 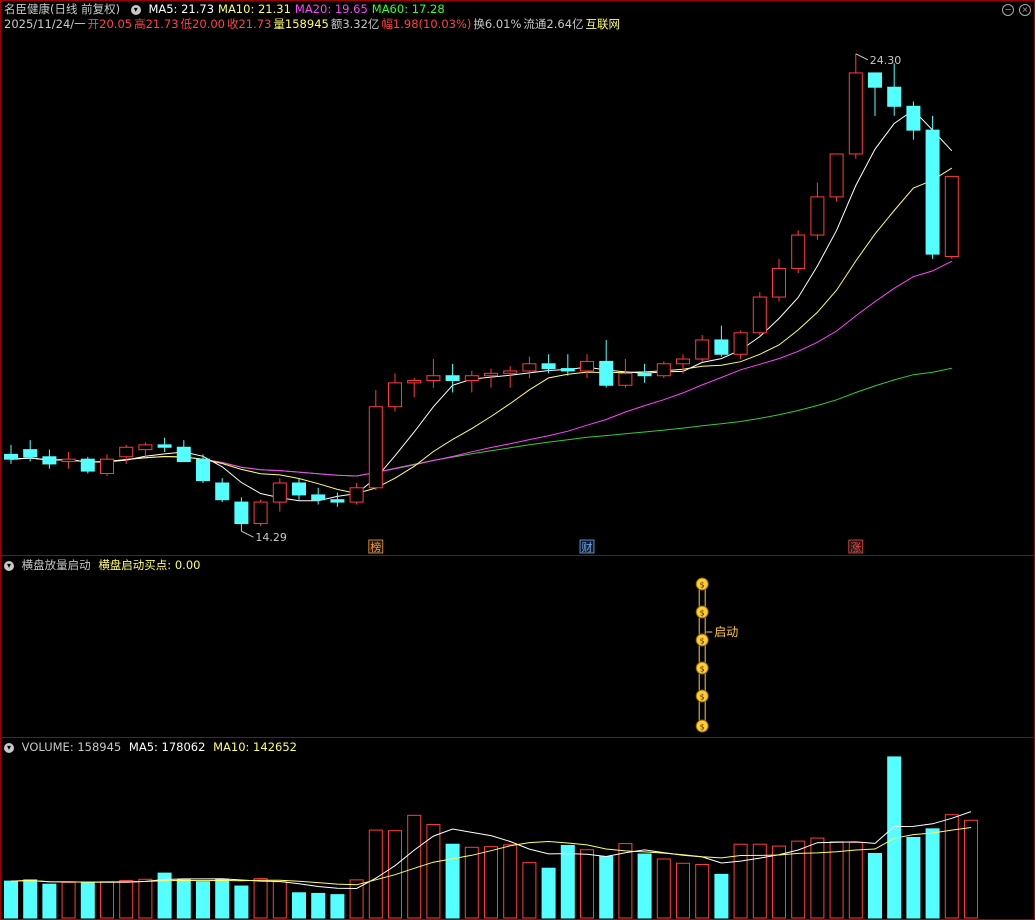 I want to click on high-pointer, so click(x=862, y=57).